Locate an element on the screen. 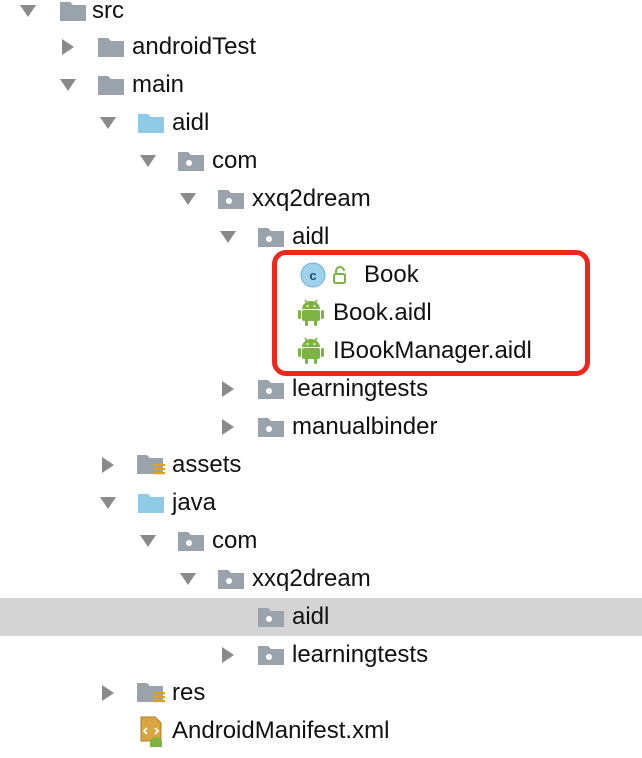 This screenshot has width=642, height=758. tree-node-aidl-com: com is located at coordinates (321, 161).